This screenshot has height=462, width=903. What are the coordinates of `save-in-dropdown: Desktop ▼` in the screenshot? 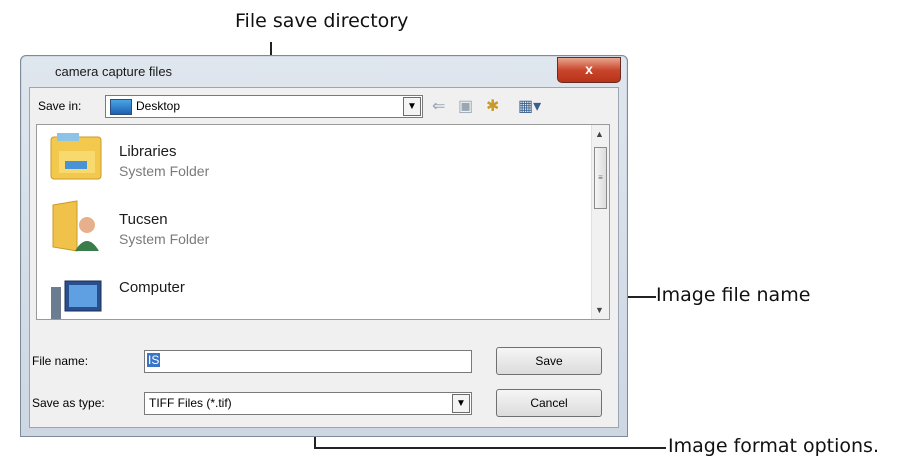 It's located at (264, 106).